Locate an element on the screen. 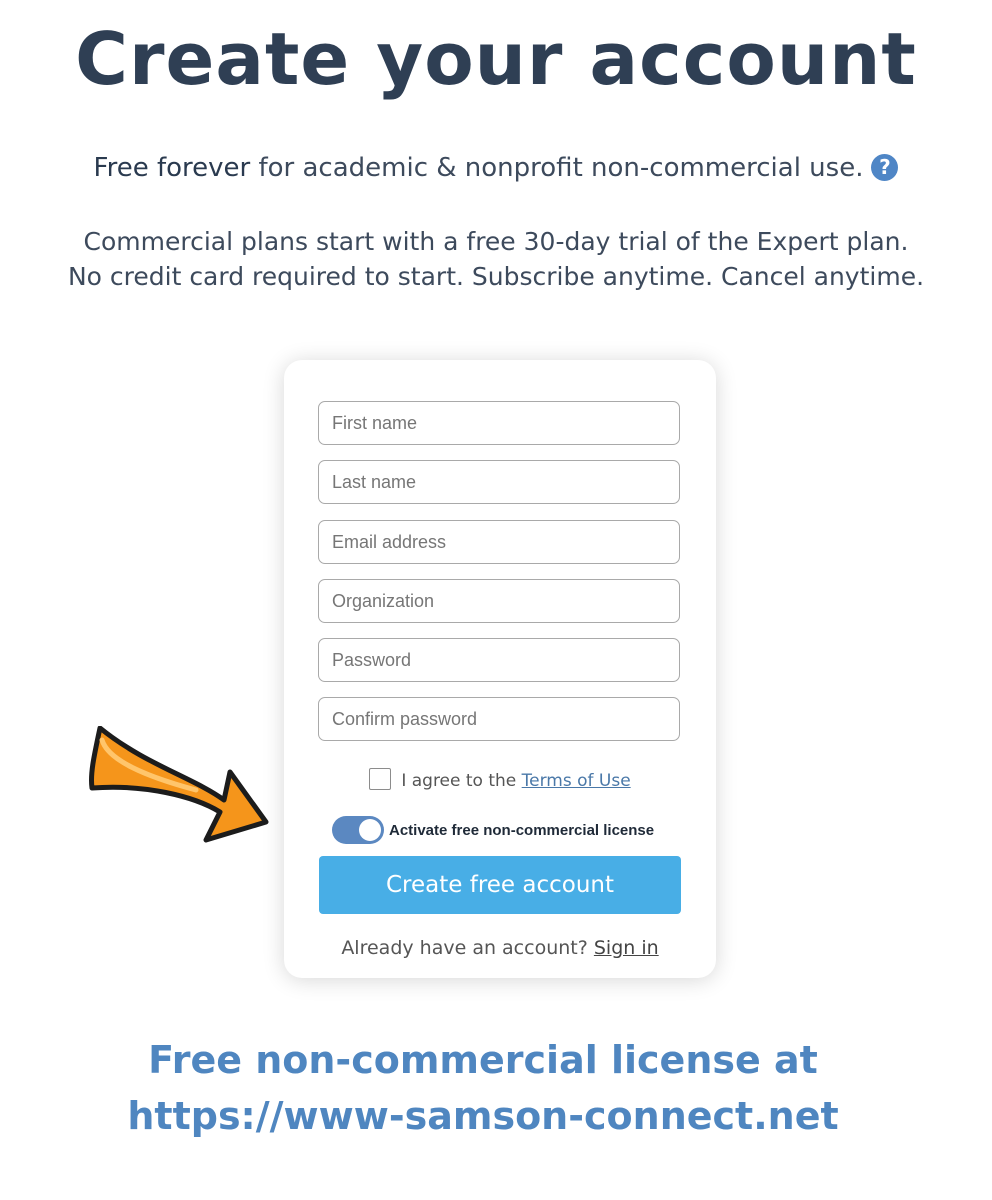  password-field is located at coordinates (499, 660).